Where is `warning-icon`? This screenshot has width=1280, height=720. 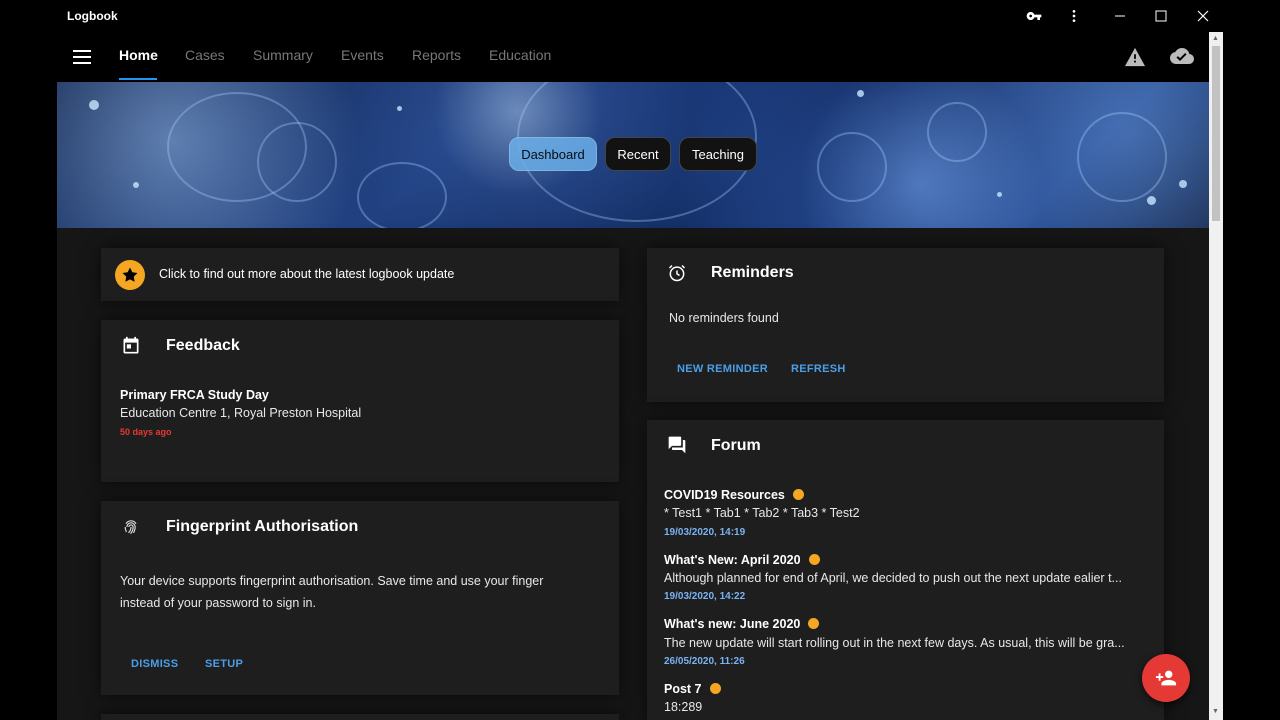
warning-icon is located at coordinates (1135, 57).